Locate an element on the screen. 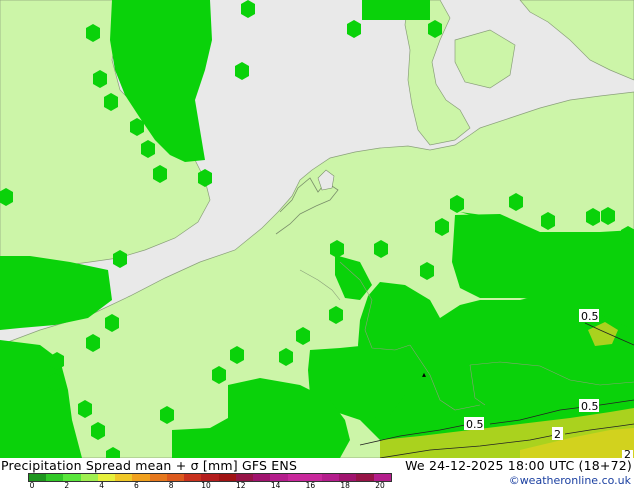 Image resolution: width=634 pixels, height=491 pixels. colorbar-tick-label: 8 is located at coordinates (171, 485).